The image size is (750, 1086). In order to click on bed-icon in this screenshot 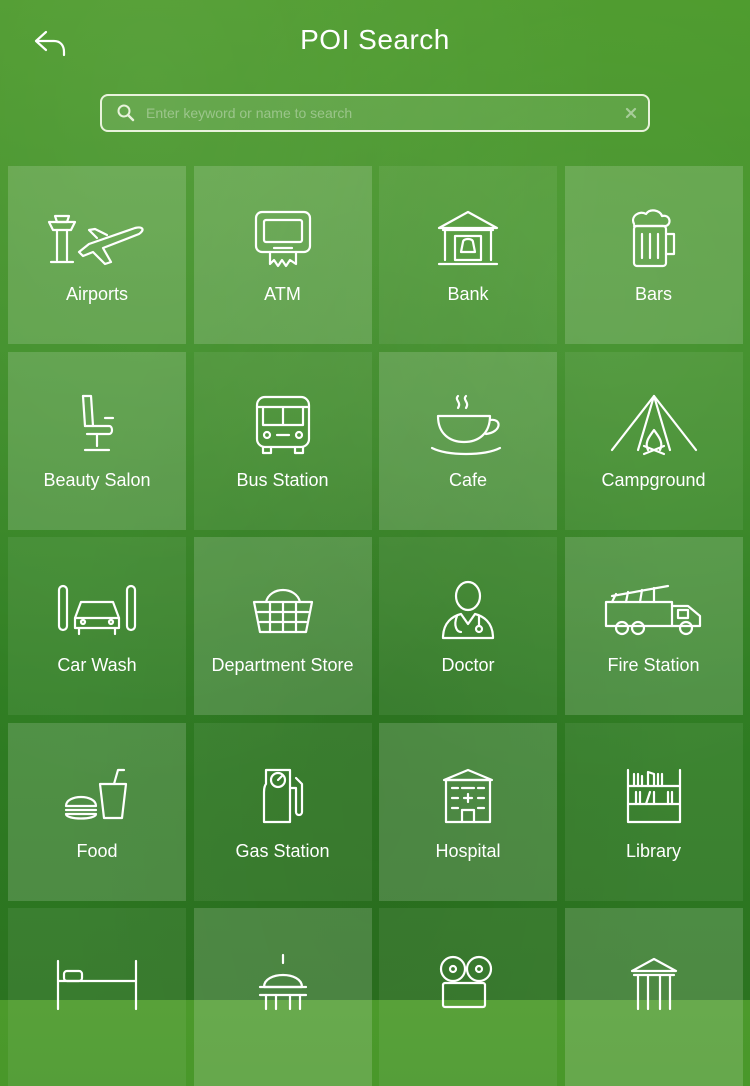, I will do `click(97, 981)`.